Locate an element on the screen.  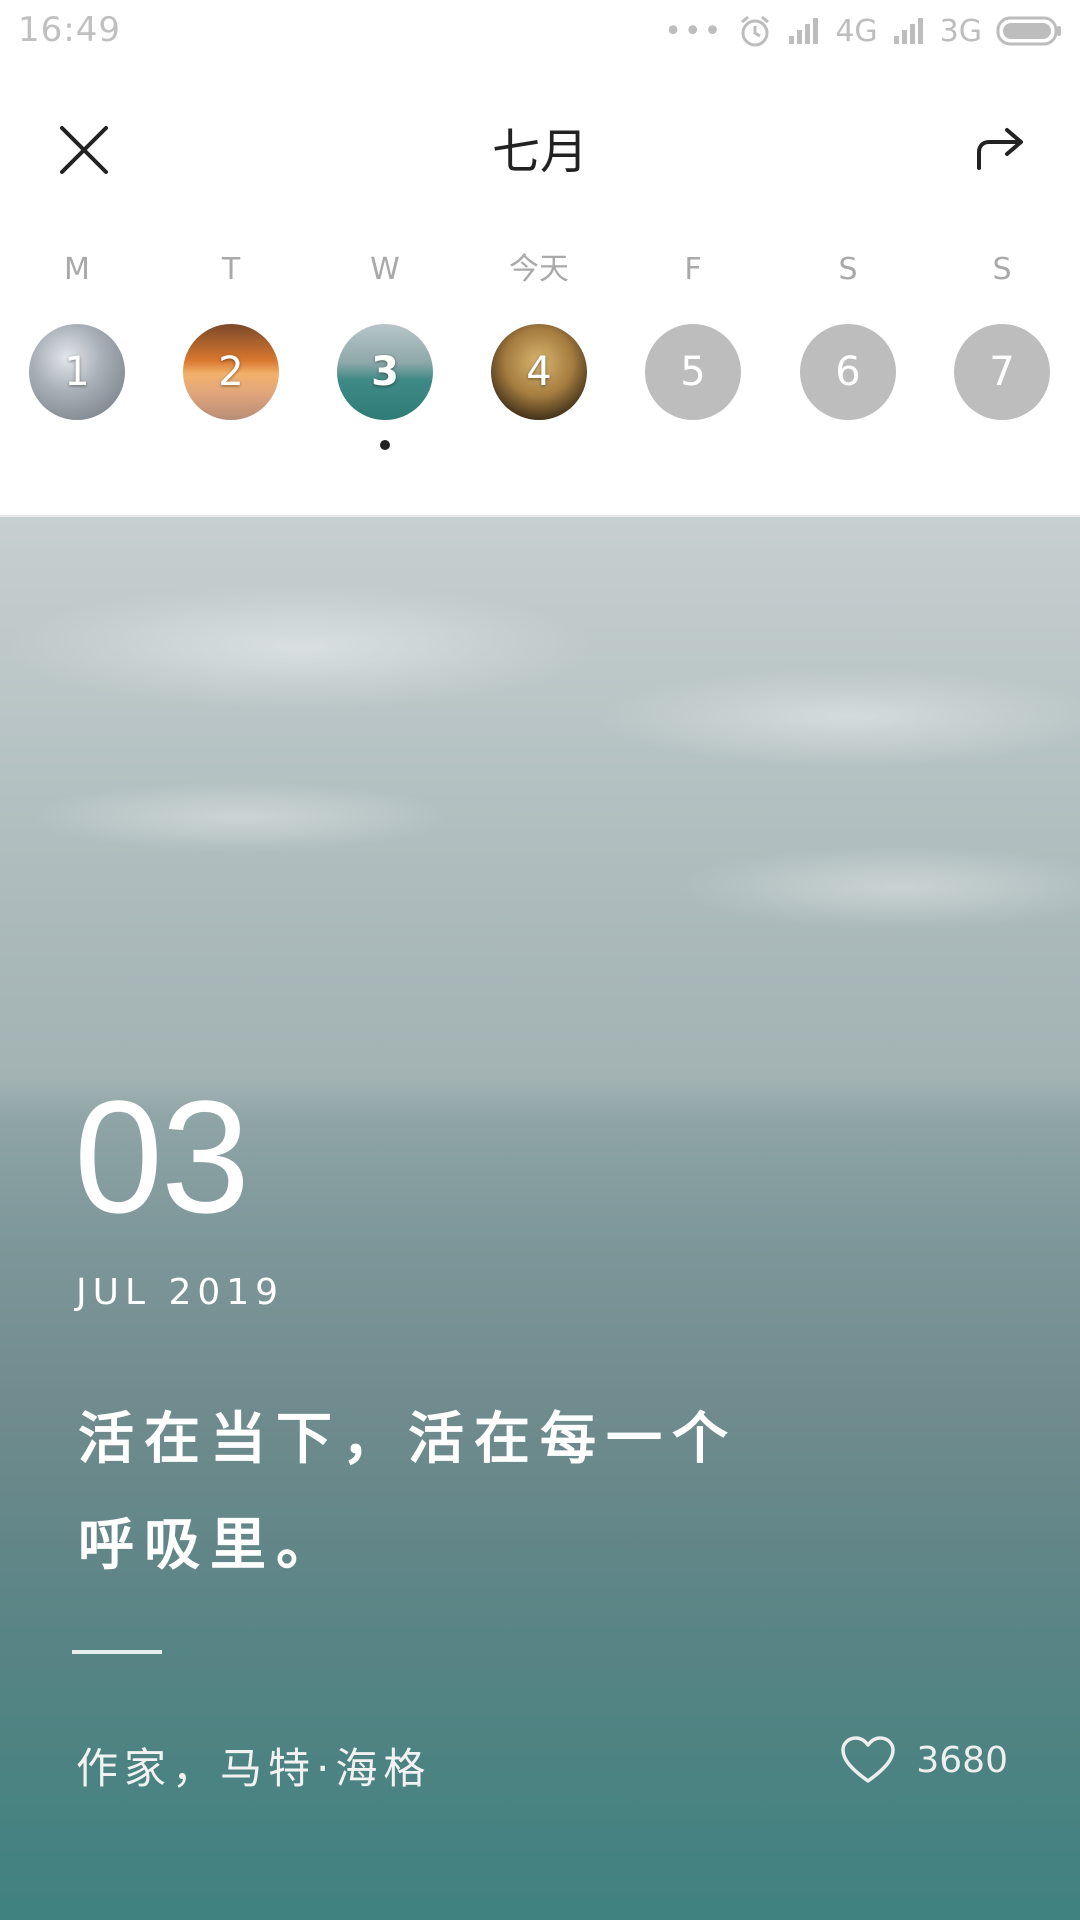
day-item-4-today: 今天 4 is located at coordinates (539, 335).